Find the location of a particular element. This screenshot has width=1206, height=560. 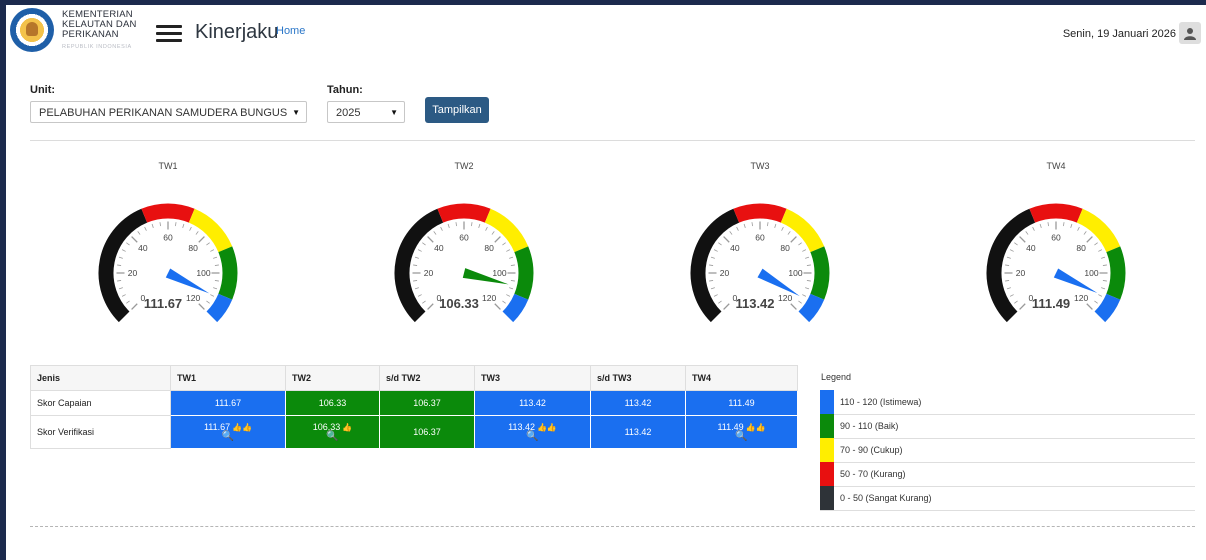

score-cell: 111.49 is located at coordinates (741, 403).